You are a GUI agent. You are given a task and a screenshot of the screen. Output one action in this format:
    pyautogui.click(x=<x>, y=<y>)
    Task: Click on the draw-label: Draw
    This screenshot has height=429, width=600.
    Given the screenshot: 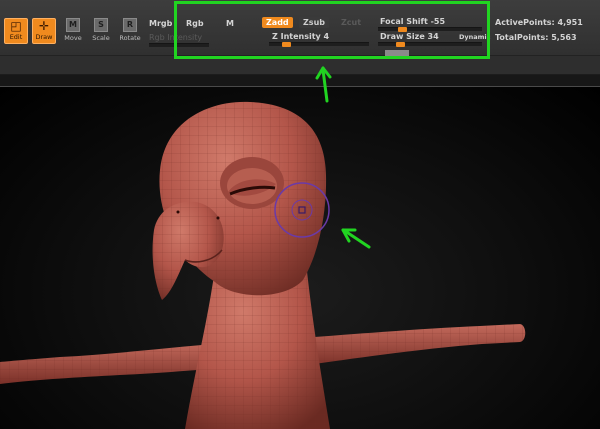 What is the action you would take?
    pyautogui.click(x=44, y=37)
    